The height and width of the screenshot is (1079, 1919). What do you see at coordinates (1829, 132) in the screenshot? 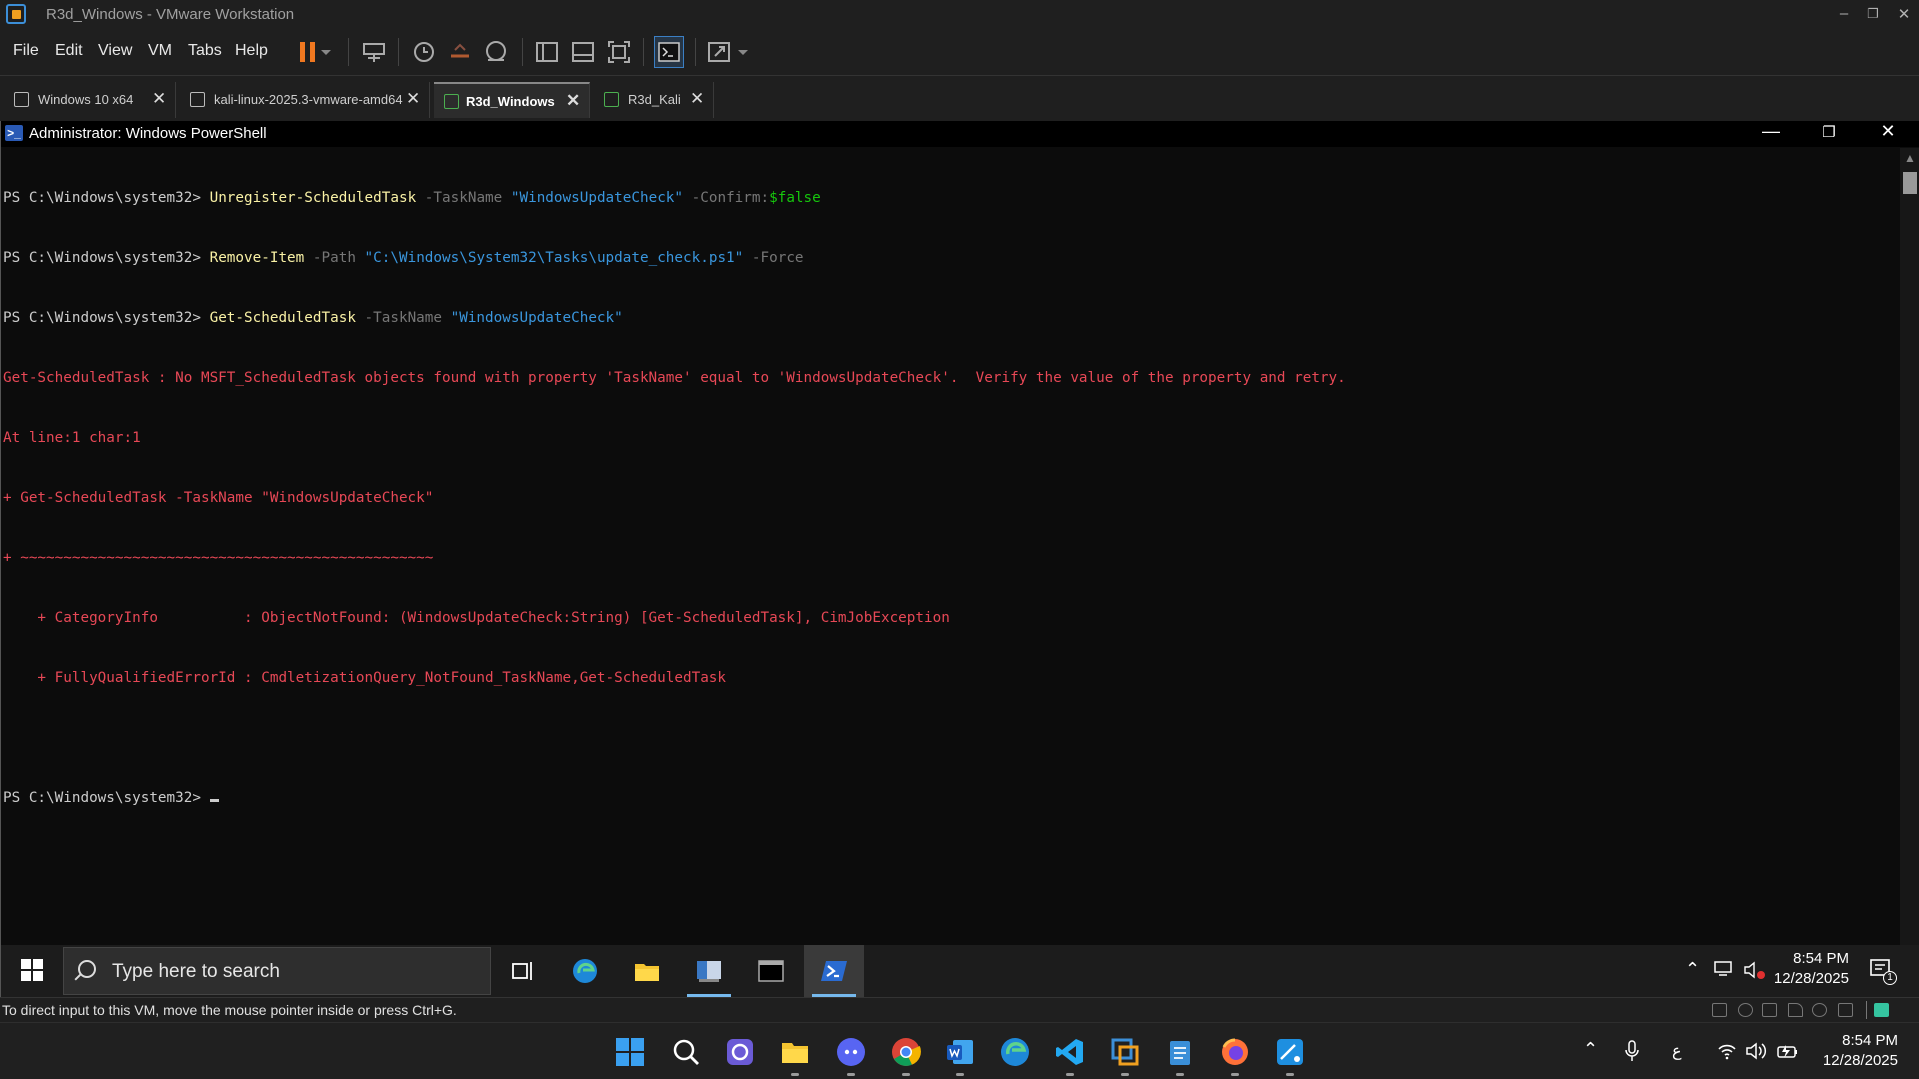
I see `powershell-maximize-button: ❐` at bounding box center [1829, 132].